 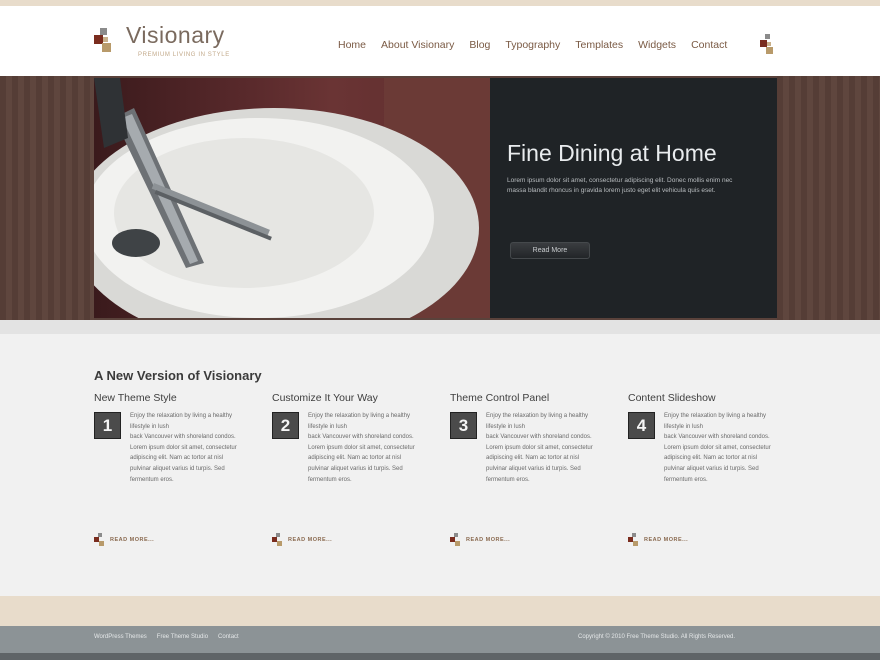 What do you see at coordinates (672, 398) in the screenshot?
I see `feature-title: Content Slideshow` at bounding box center [672, 398].